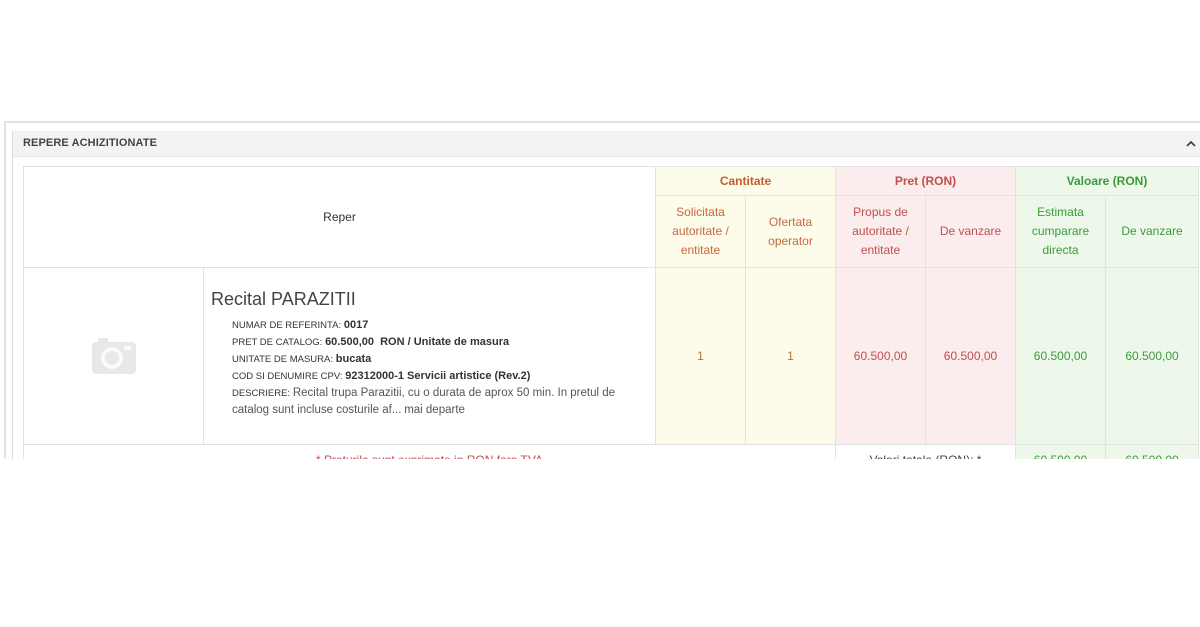  I want to click on item-thumbnail, so click(113, 356).